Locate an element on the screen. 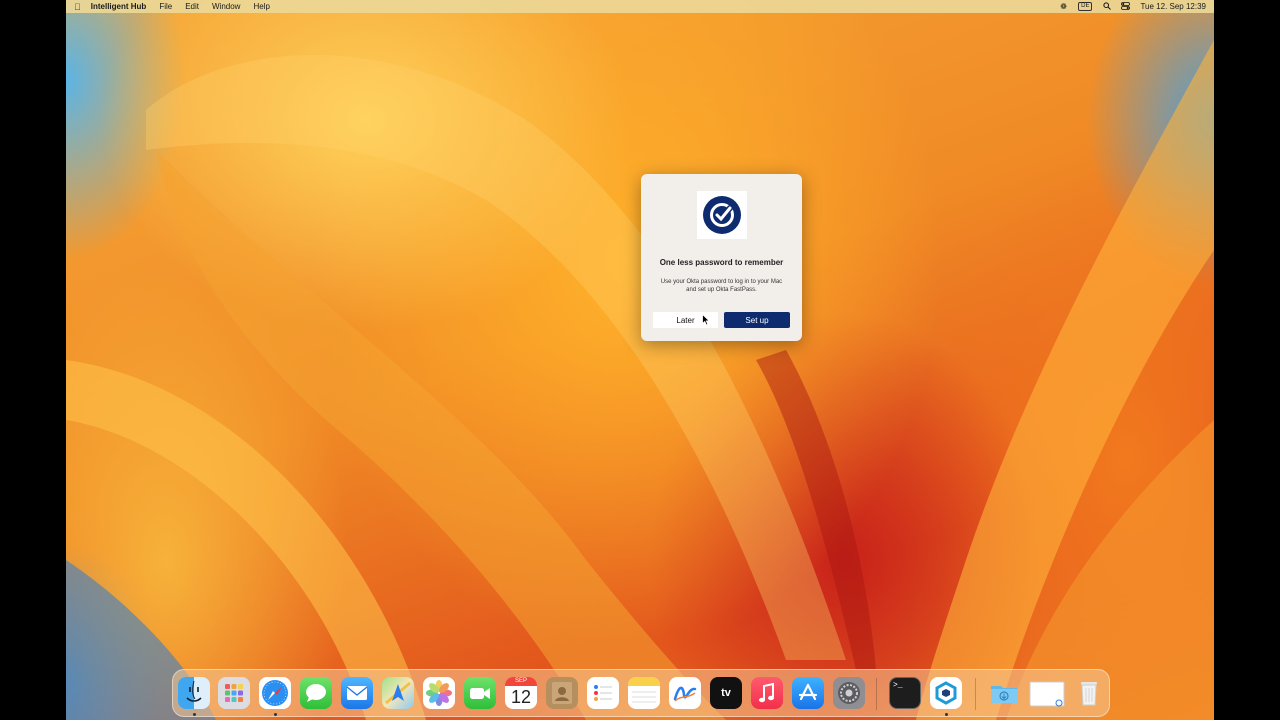 The height and width of the screenshot is (720, 1280). system-settings-icon is located at coordinates (849, 693).